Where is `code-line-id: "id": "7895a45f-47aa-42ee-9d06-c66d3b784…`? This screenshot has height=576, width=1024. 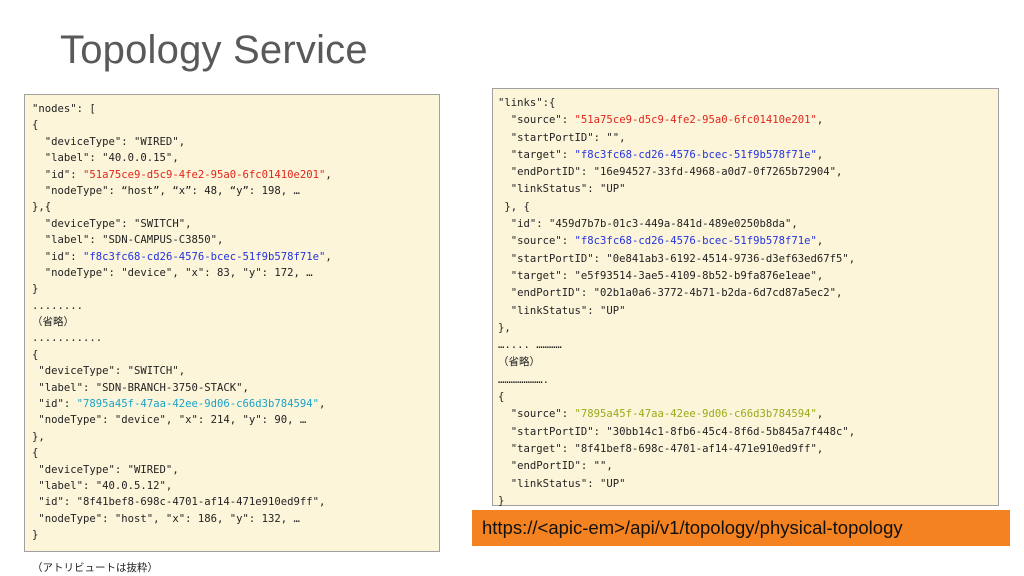
code-line-id: "id": "7895a45f-47aa-42ee-9d06-c66d3b784… is located at coordinates (235, 404).